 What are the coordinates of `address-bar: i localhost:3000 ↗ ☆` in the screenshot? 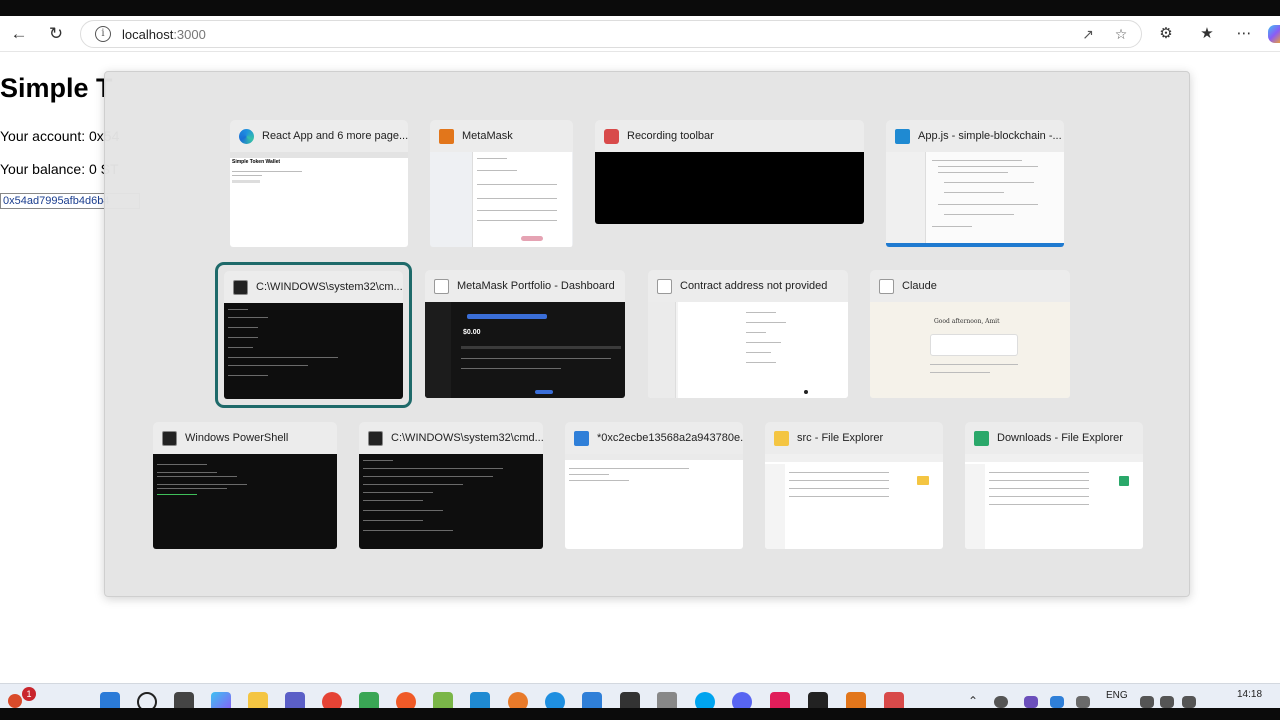 It's located at (611, 34).